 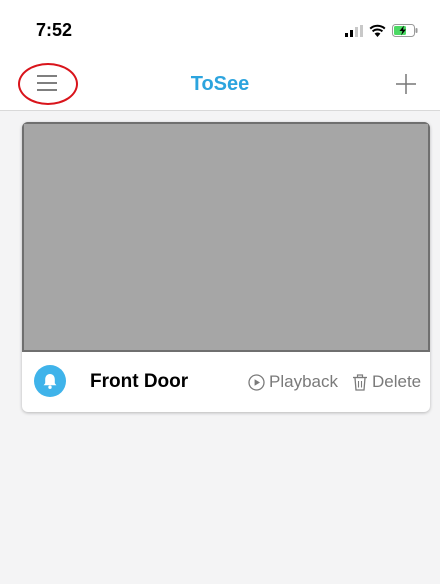 What do you see at coordinates (54, 30) in the screenshot?
I see `status-time: 7:52` at bounding box center [54, 30].